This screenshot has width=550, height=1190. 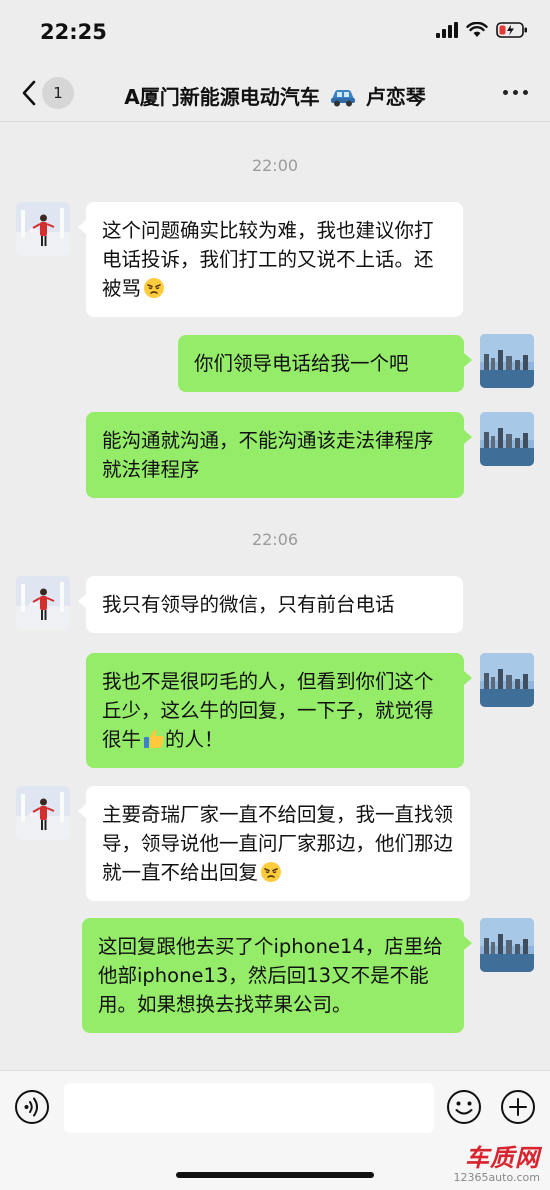 I want to click on home-indicator, so click(x=275, y=1175).